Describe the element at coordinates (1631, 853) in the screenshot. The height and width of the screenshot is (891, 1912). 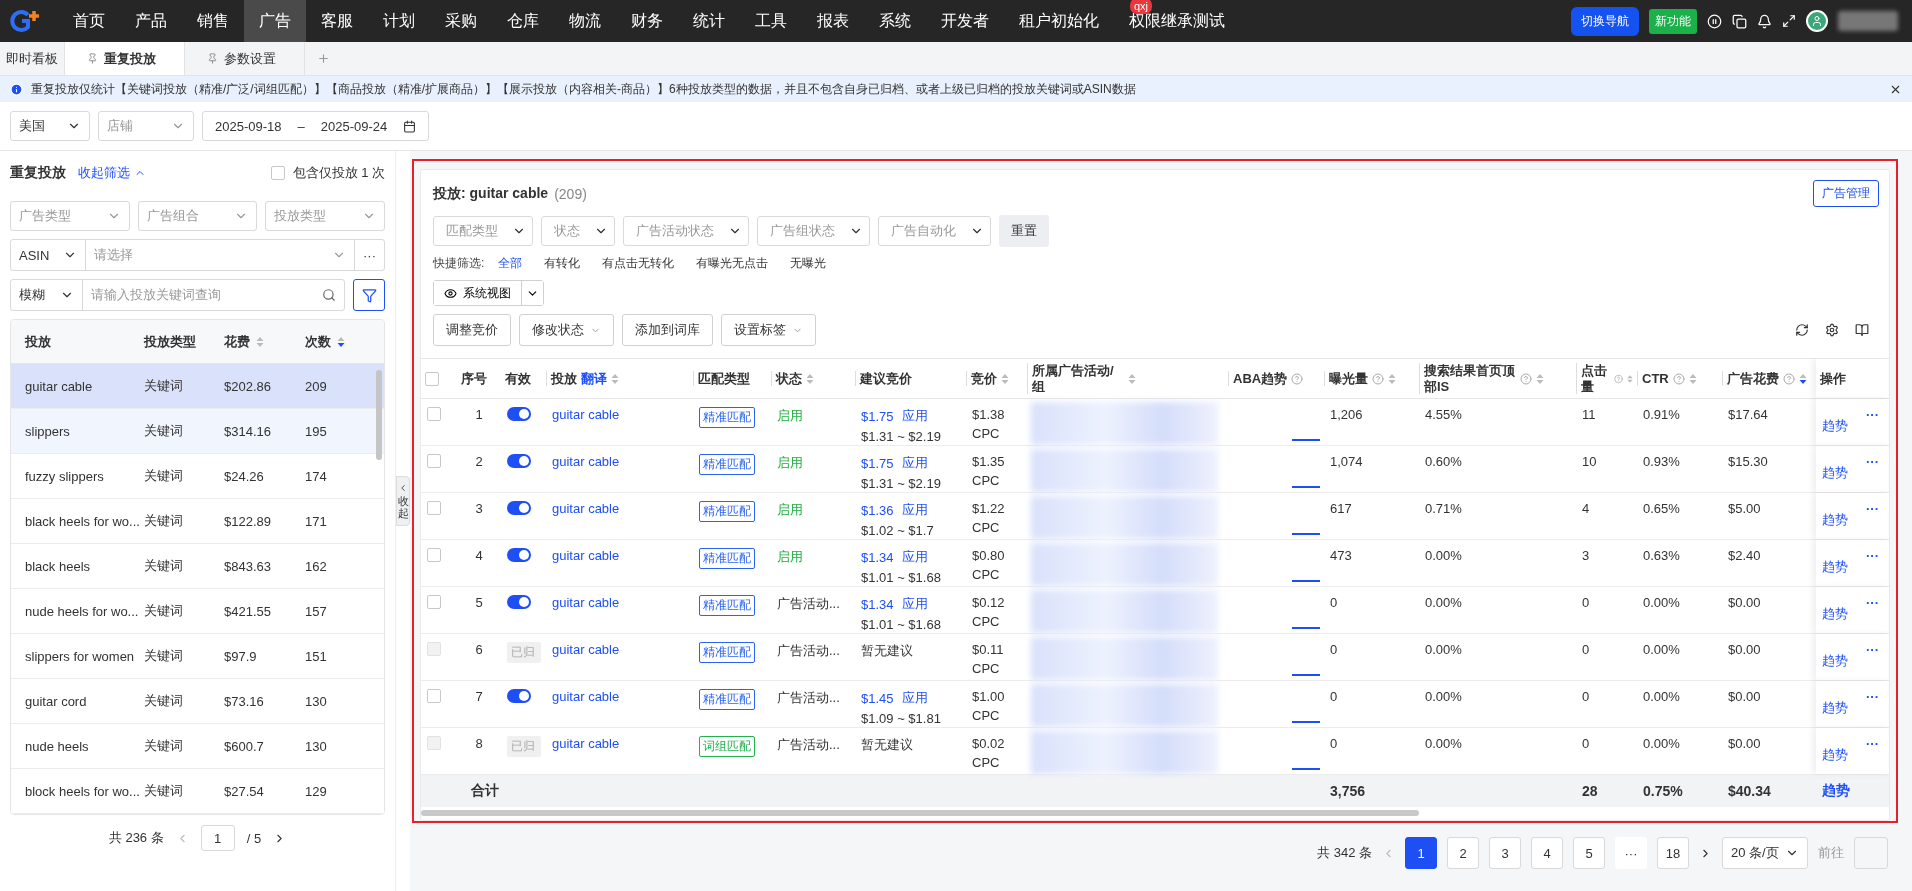
I see `page-button: ···` at that location.